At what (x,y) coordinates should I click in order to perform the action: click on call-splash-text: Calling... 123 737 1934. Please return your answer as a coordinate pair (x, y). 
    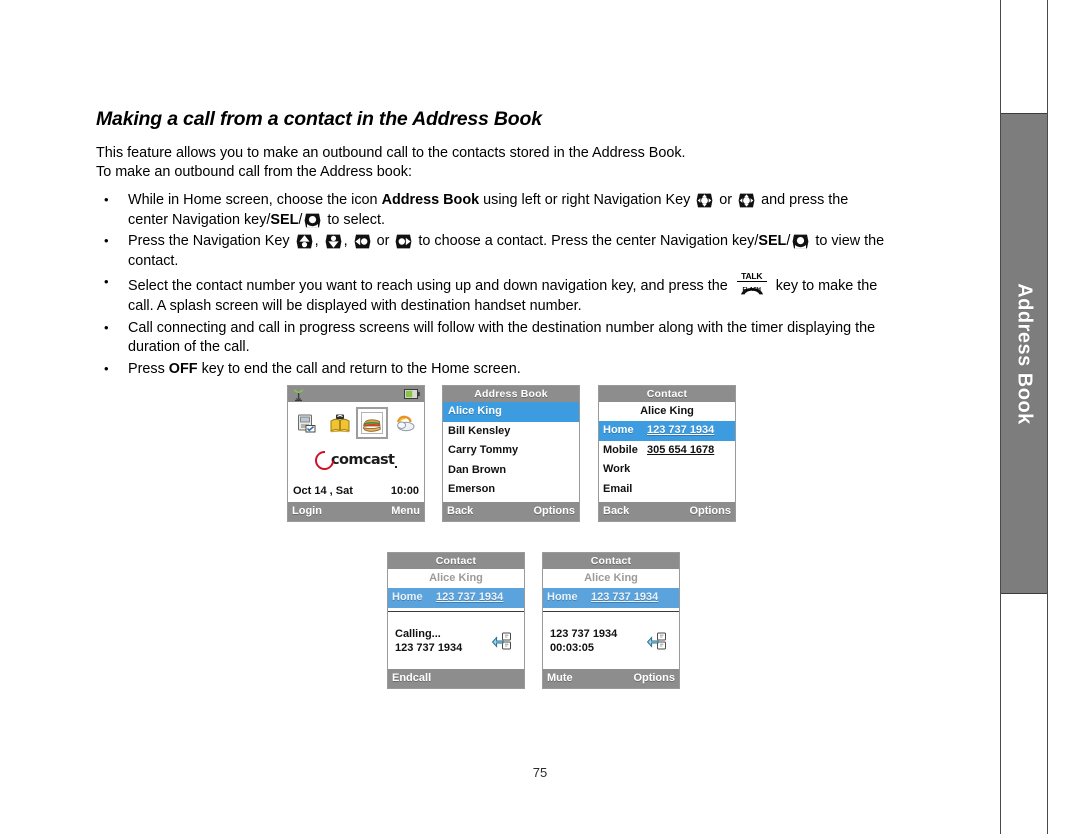
    Looking at the image, I should click on (428, 641).